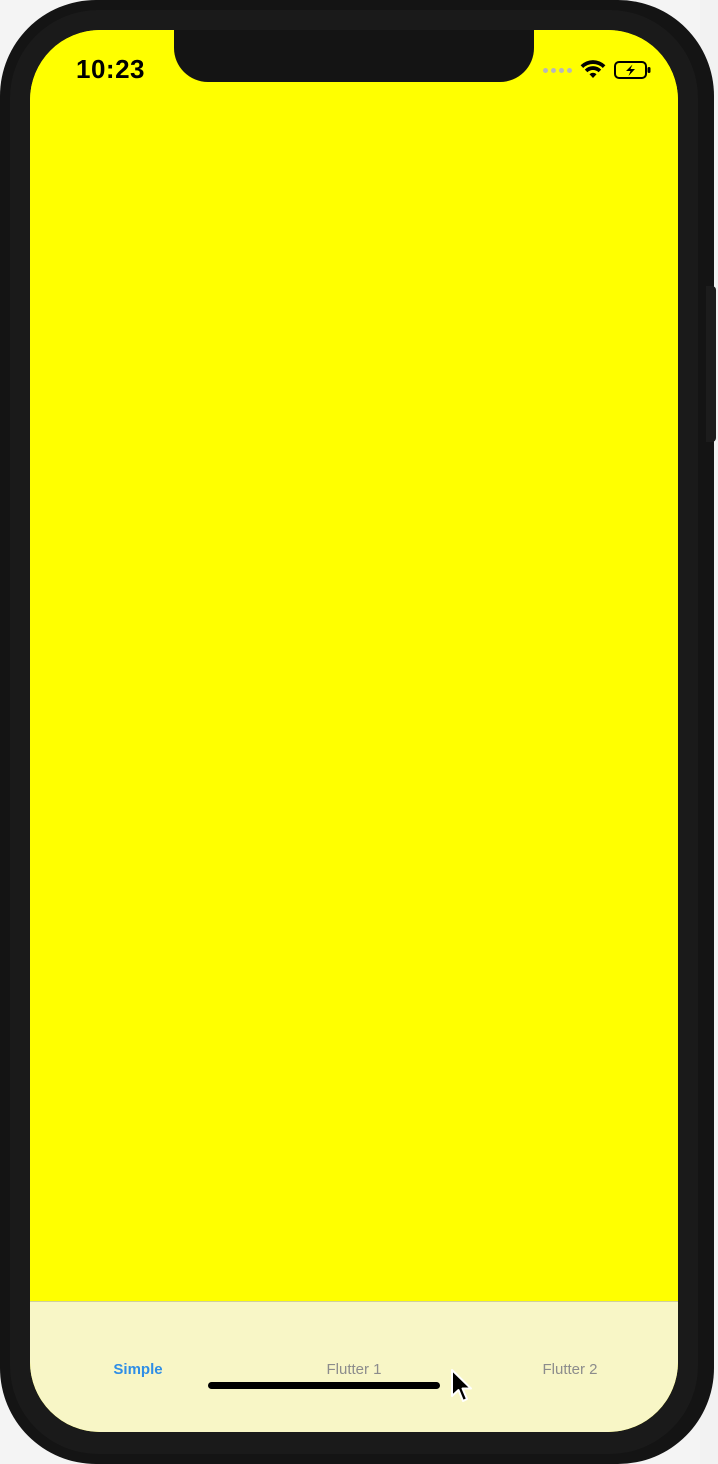  Describe the element at coordinates (461, 1385) in the screenshot. I see `mouse-pointer-icon` at that location.